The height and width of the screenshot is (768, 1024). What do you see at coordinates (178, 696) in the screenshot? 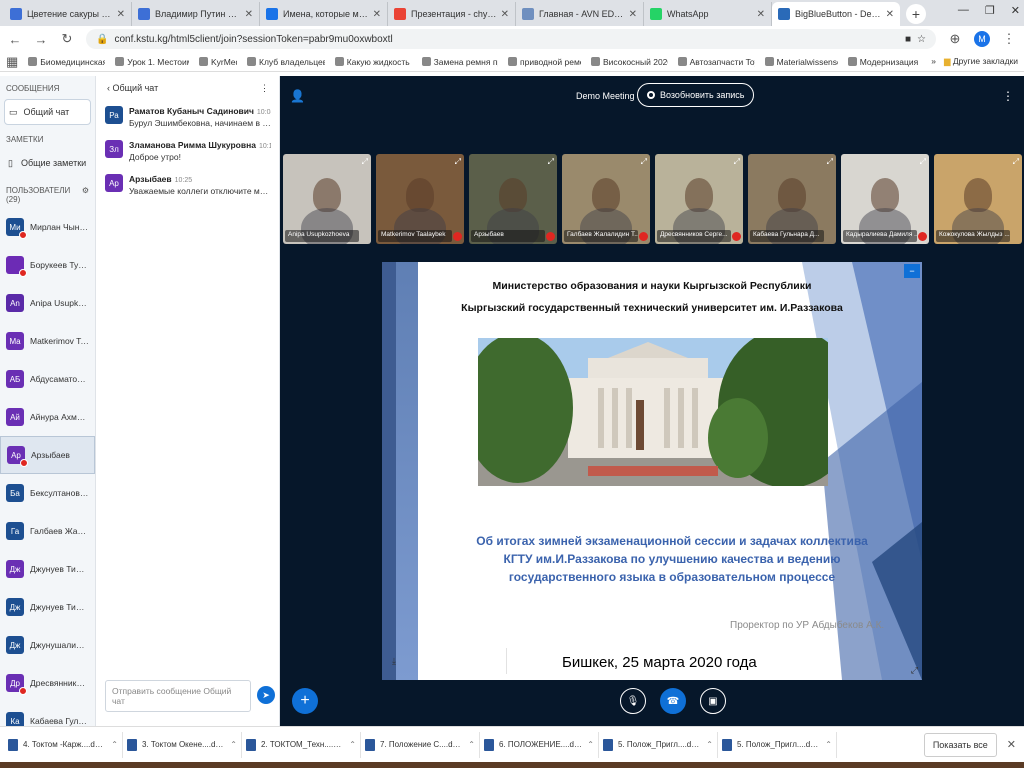
I see `chat-message-input: Отправить сообщение Общий чат` at bounding box center [178, 696].